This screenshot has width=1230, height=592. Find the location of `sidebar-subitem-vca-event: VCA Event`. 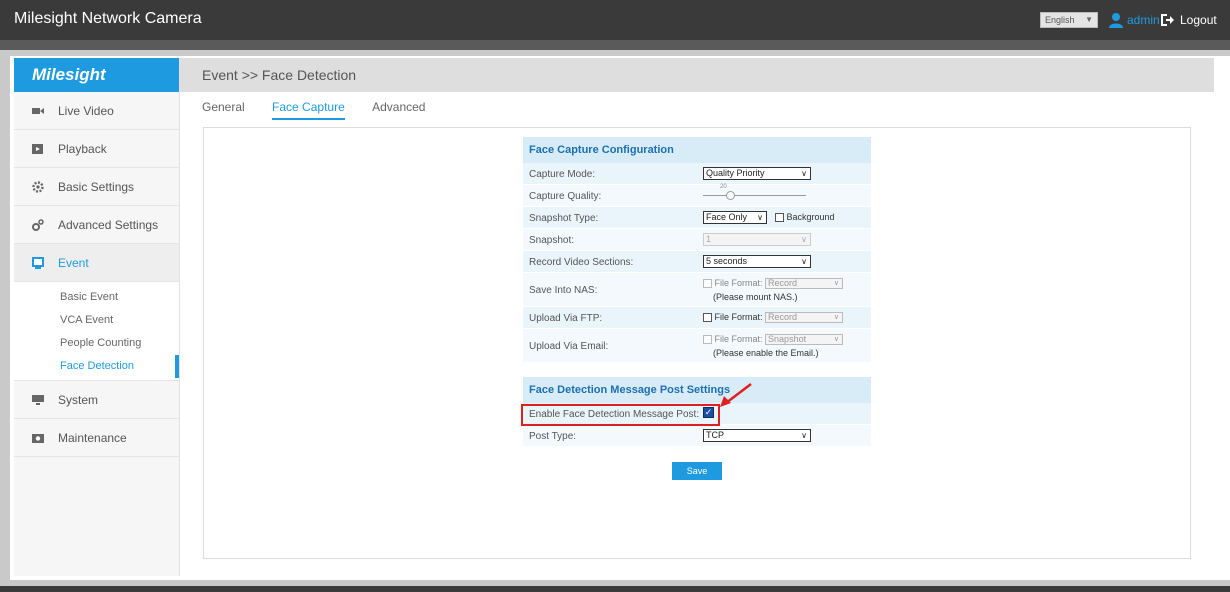

sidebar-subitem-vca-event: VCA Event is located at coordinates (96, 320).